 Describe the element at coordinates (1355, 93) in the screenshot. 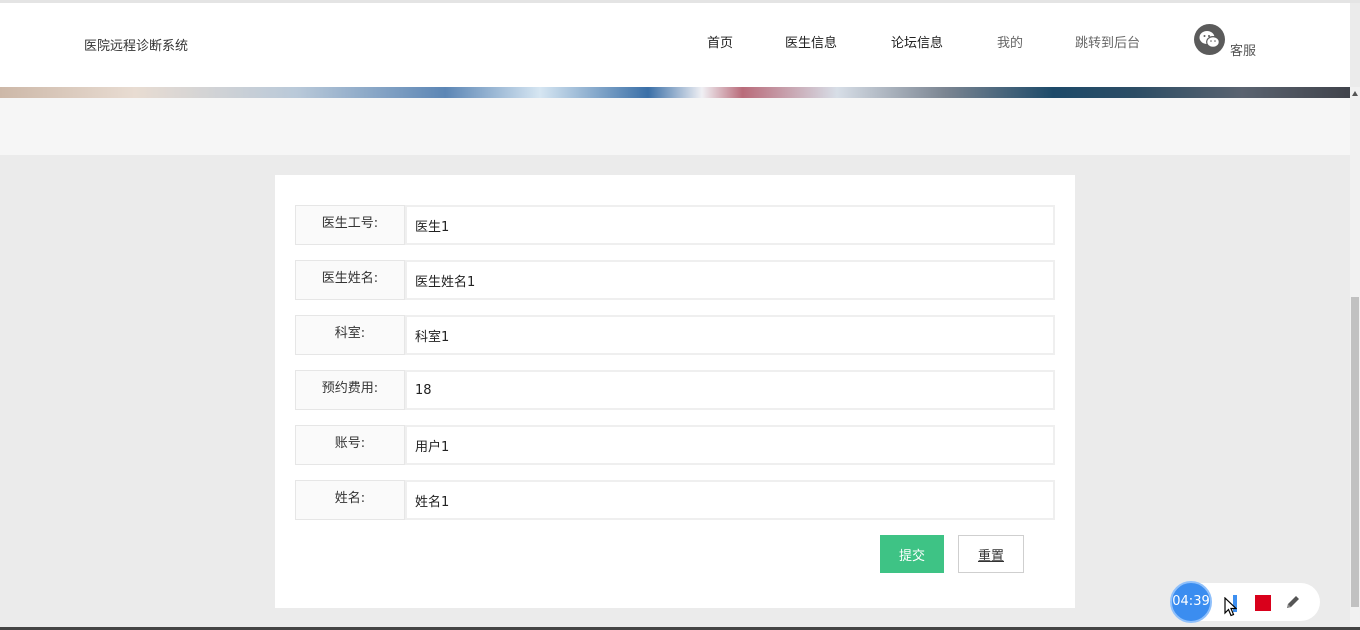

I see `scroll-up-arrow-icon` at that location.